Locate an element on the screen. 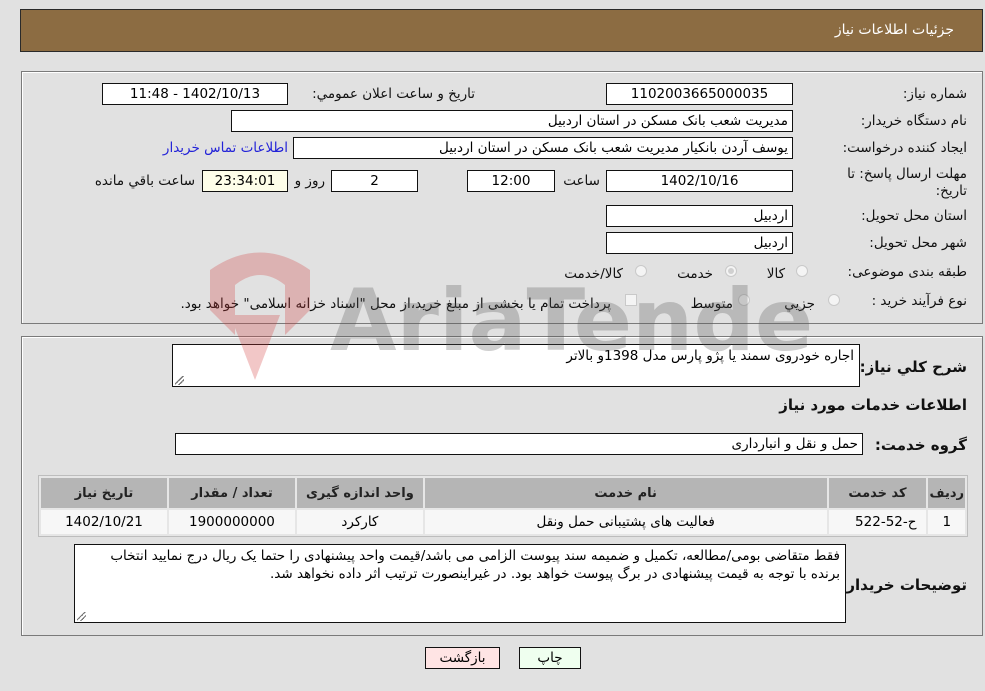 This screenshot has height=691, width=985. col-quantity: تعداد / مقدار is located at coordinates (231, 493).